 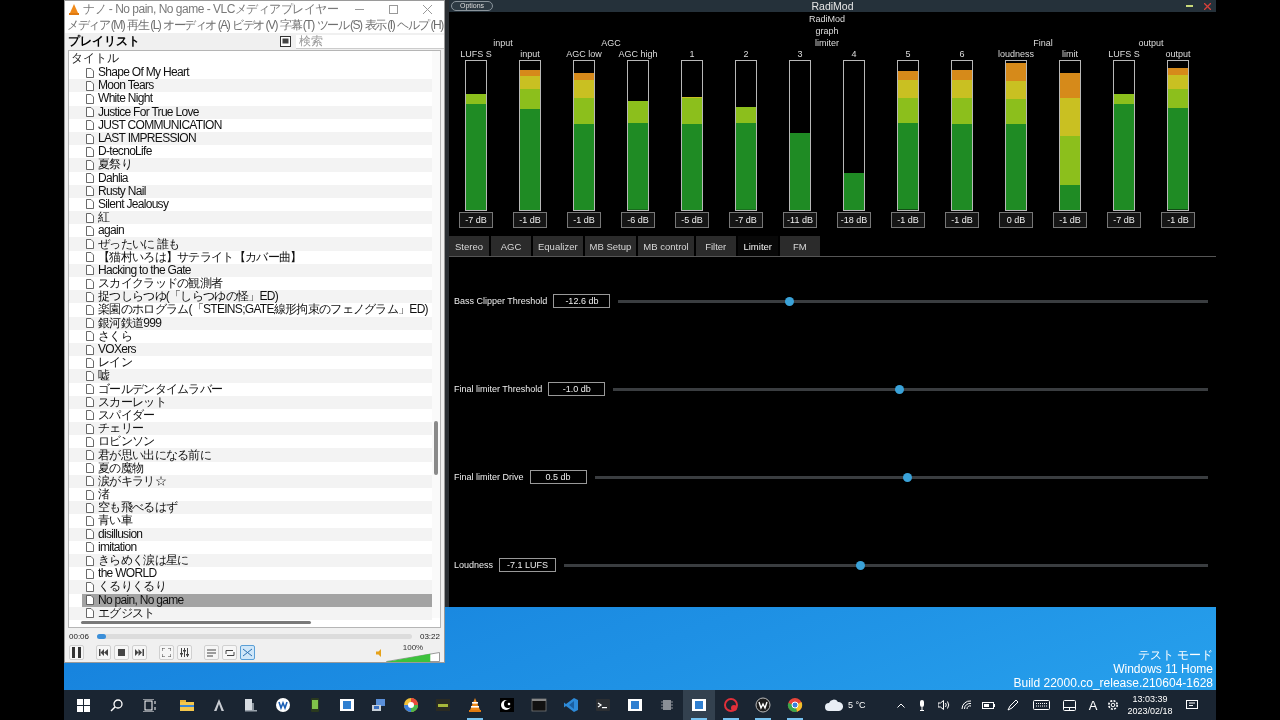 I want to click on playlist-row: 夏祭り, so click(x=250, y=165).